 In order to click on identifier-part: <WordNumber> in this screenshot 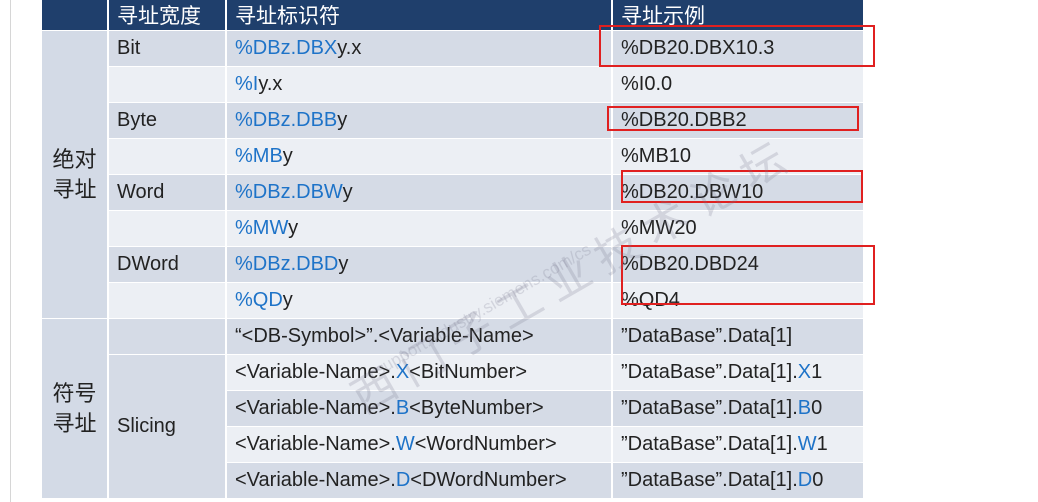, I will do `click(485, 444)`.